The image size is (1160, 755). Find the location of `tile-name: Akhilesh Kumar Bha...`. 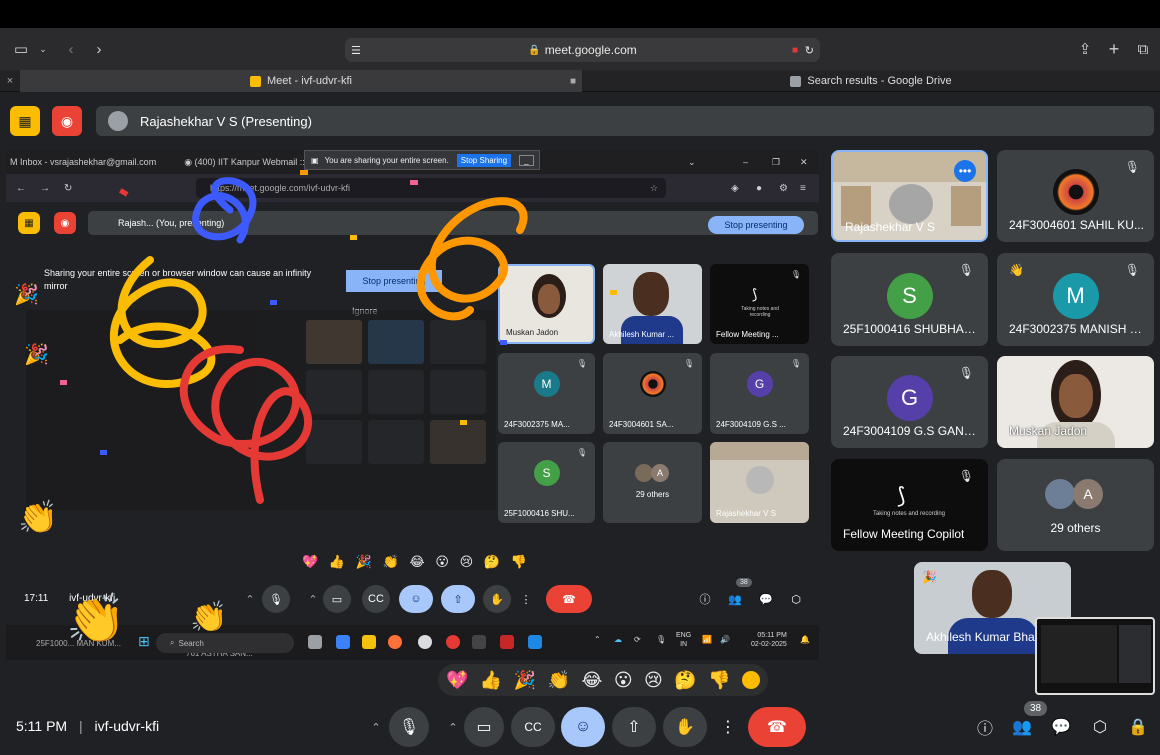

tile-name: Akhilesh Kumar Bha... is located at coordinates (985, 637).